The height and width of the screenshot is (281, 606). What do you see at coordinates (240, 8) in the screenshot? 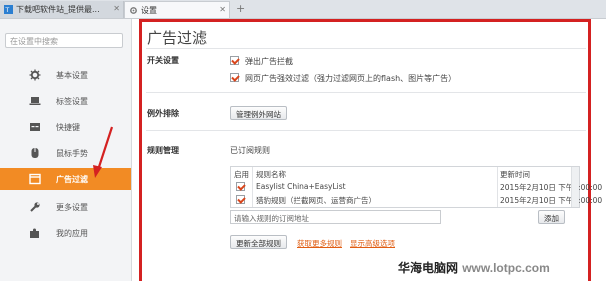
I see `new-tab-button: +` at bounding box center [240, 8].